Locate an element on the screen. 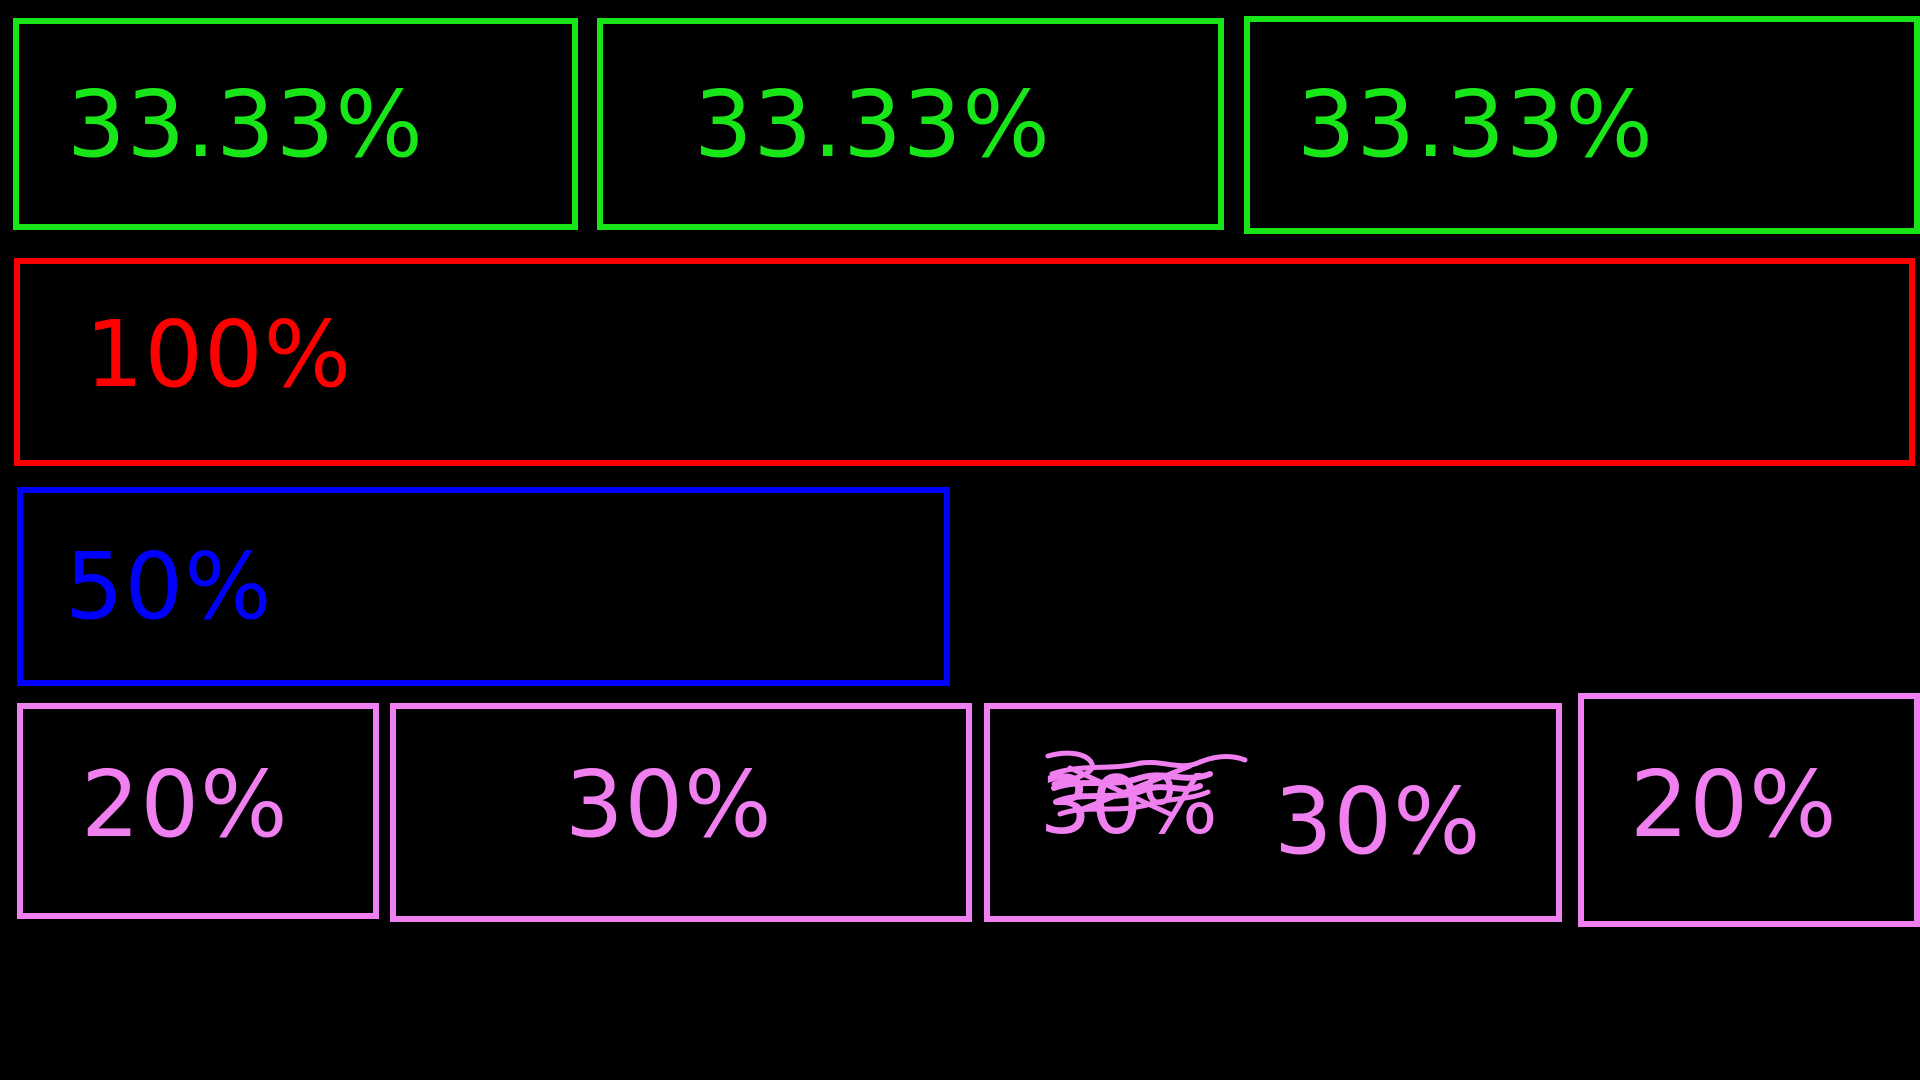 This screenshot has height=1080, width=1920. pink-box-4: 20% is located at coordinates (1749, 810).